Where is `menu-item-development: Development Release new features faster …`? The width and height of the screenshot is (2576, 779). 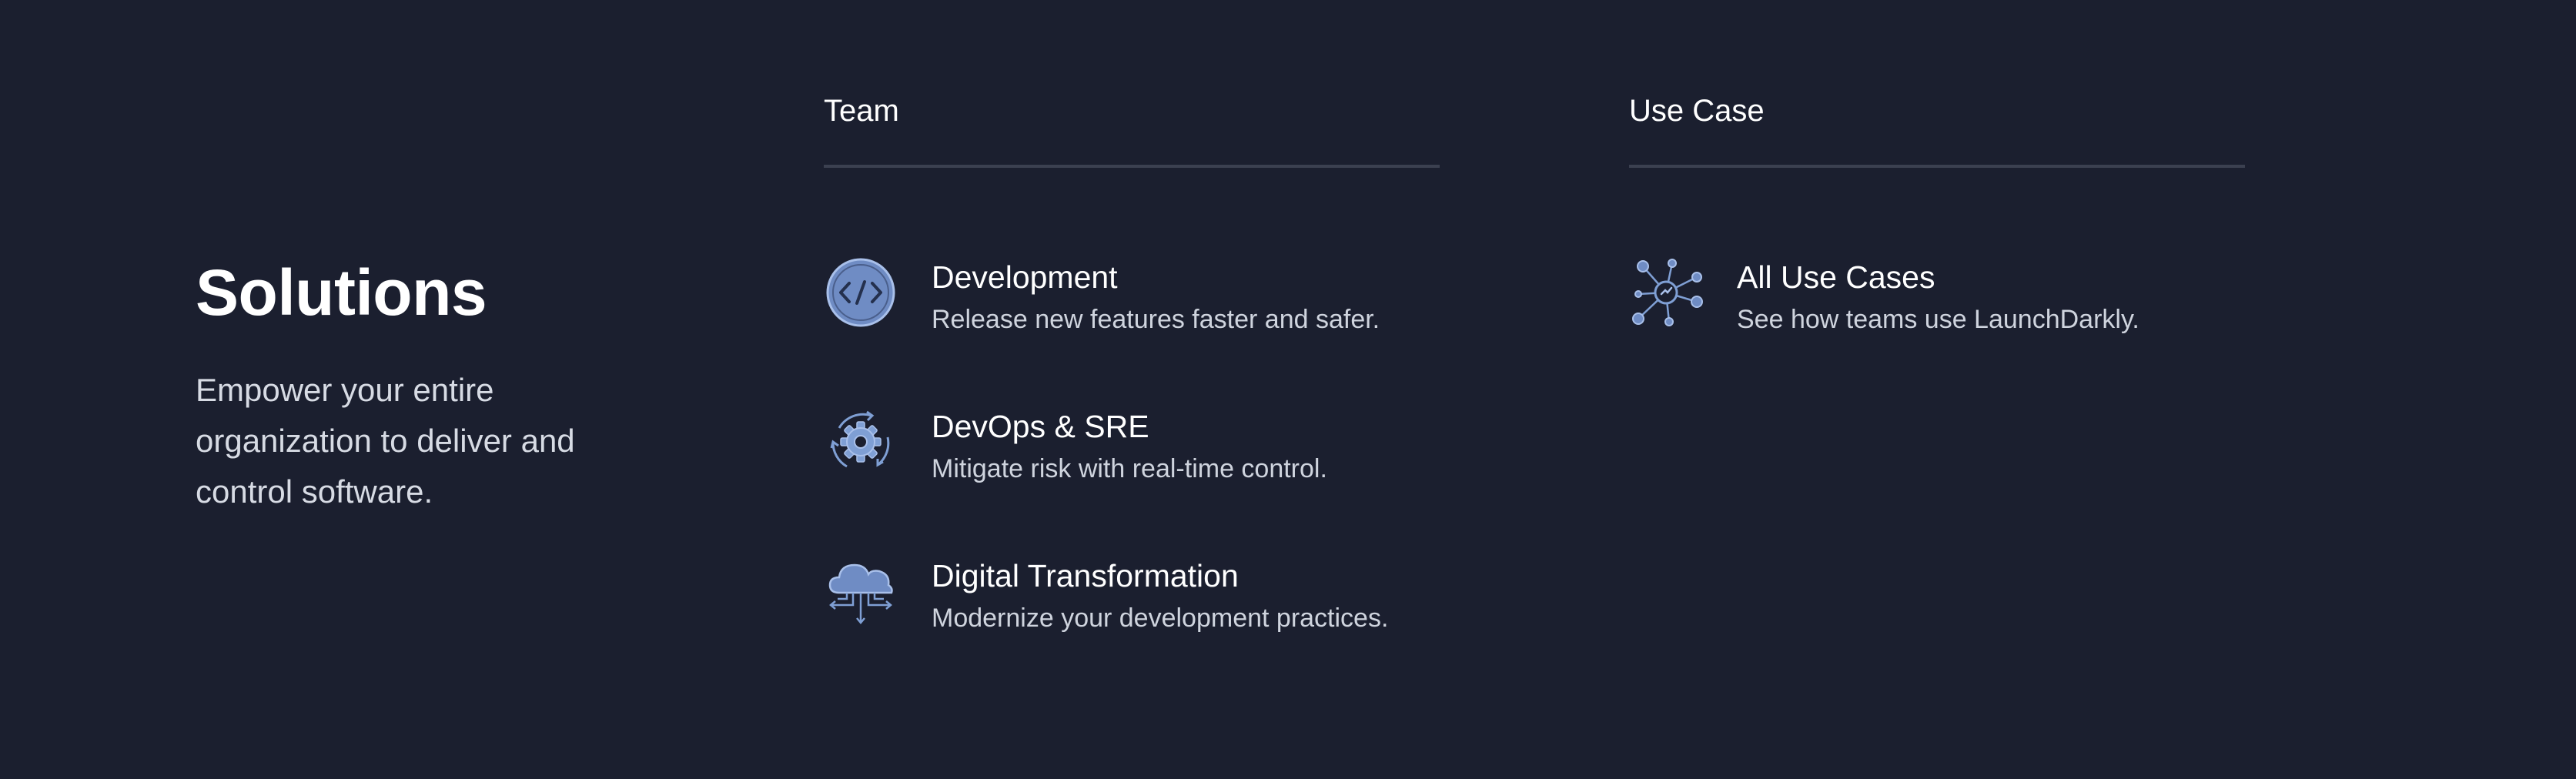
menu-item-development: Development Release new features faster … is located at coordinates (1132, 330).